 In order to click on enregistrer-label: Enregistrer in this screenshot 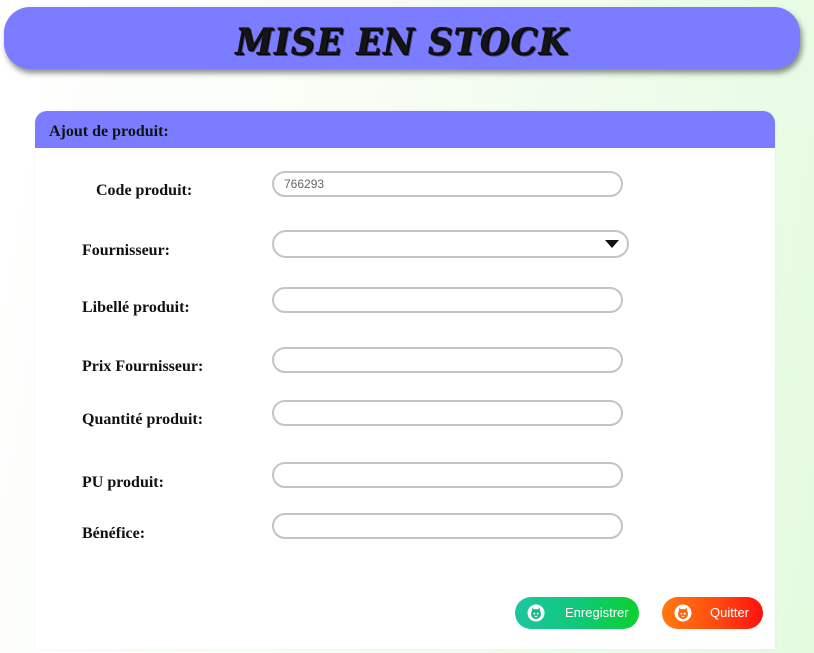, I will do `click(597, 612)`.